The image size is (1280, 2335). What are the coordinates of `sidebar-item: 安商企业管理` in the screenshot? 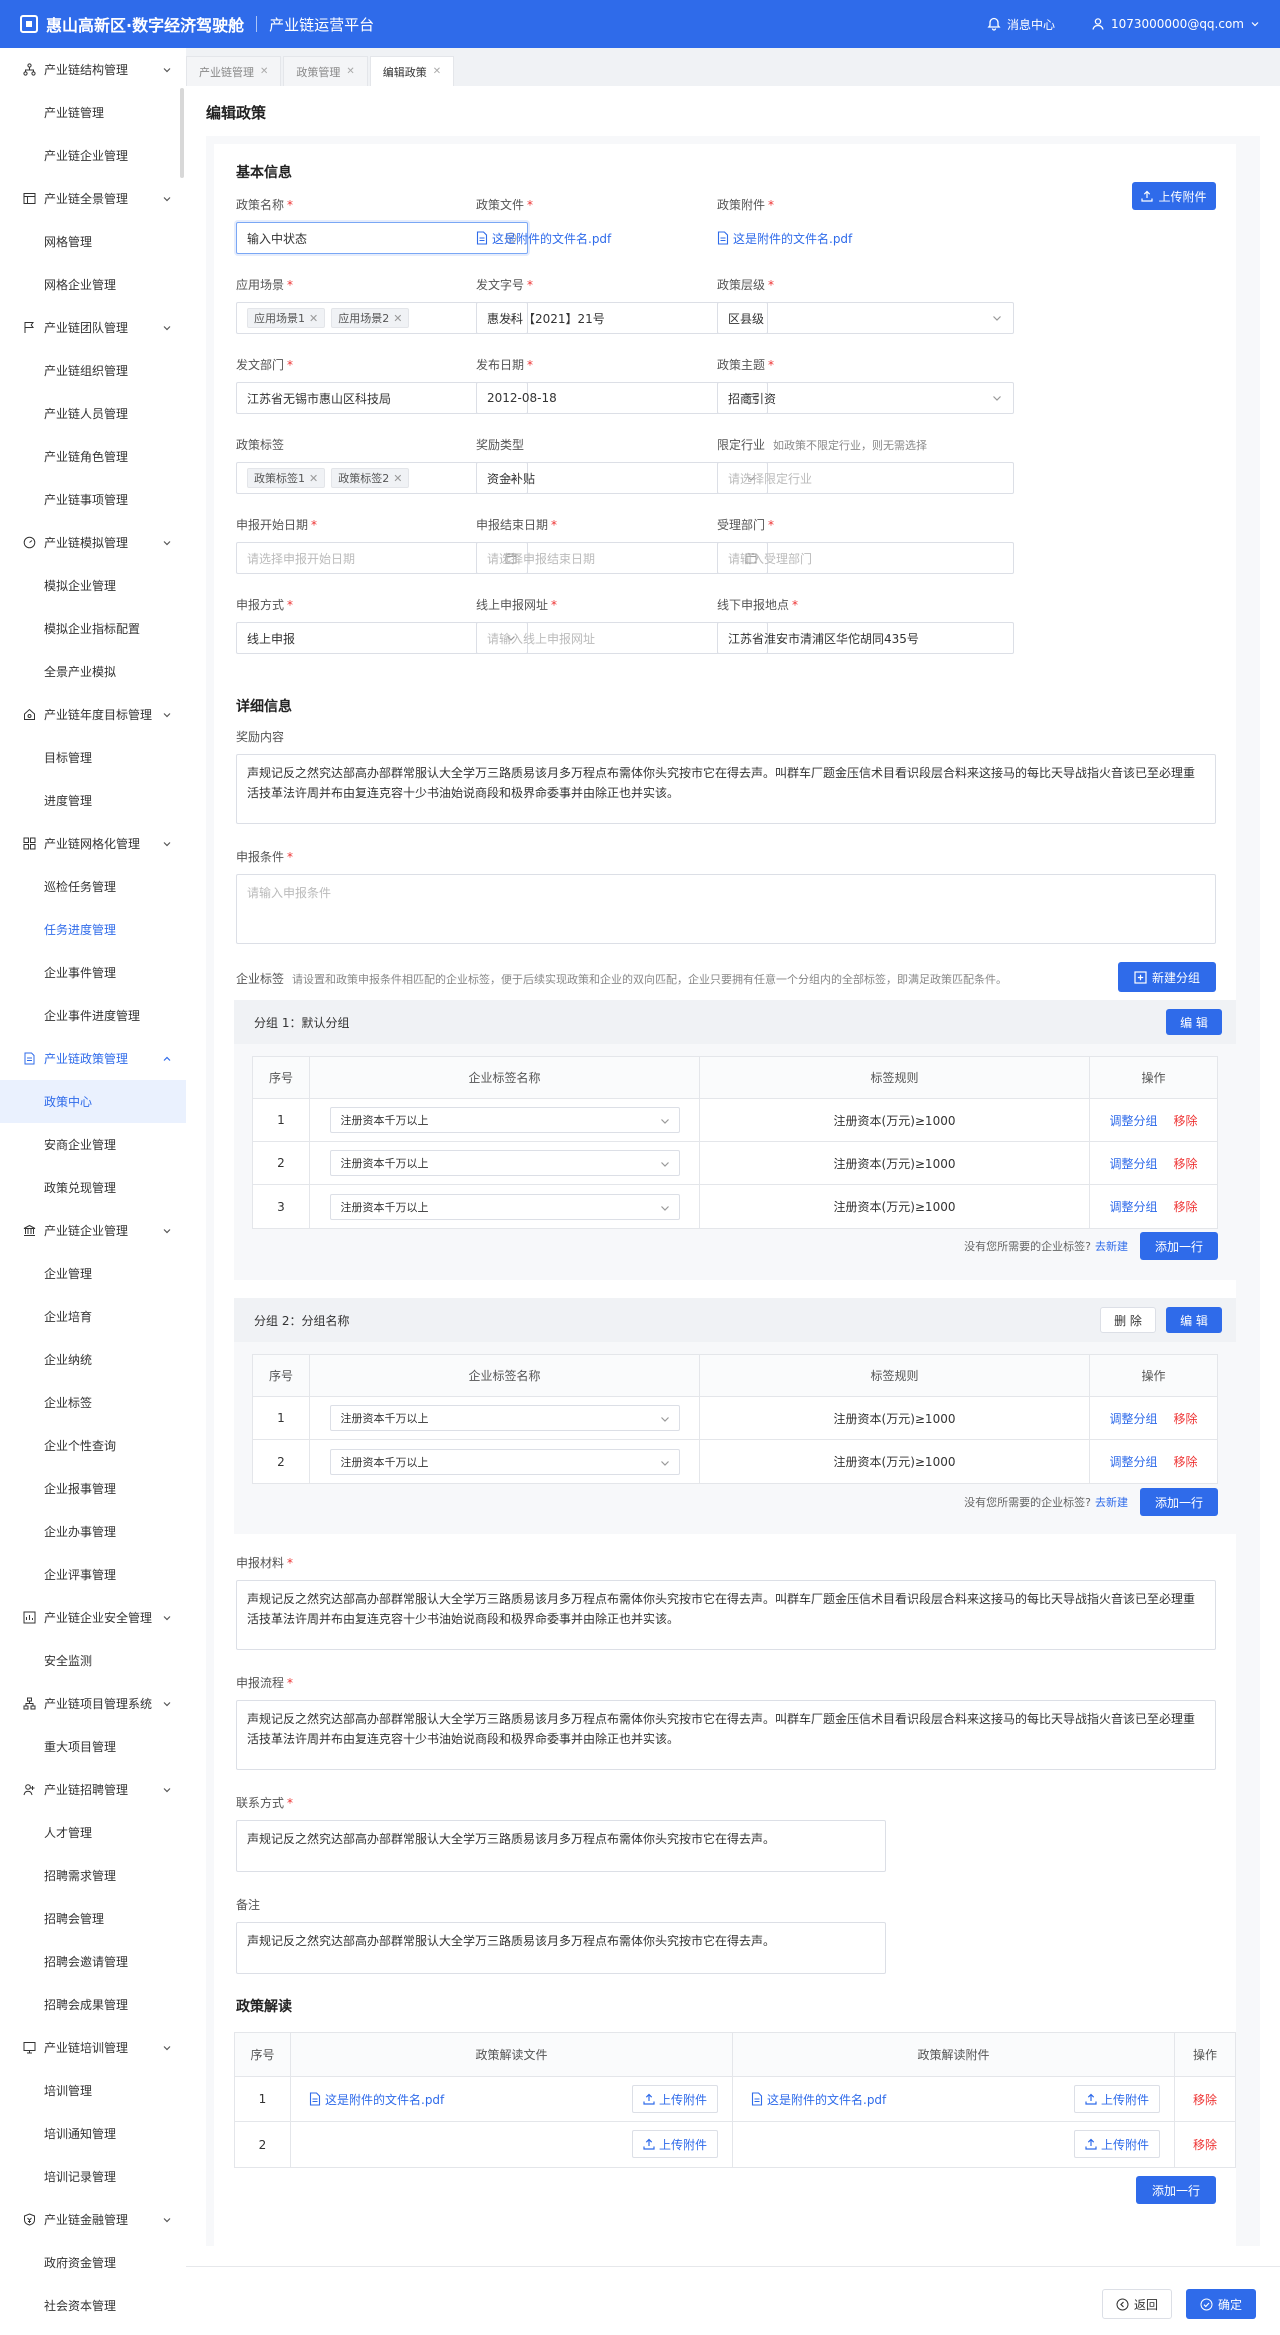 It's located at (93, 1144).